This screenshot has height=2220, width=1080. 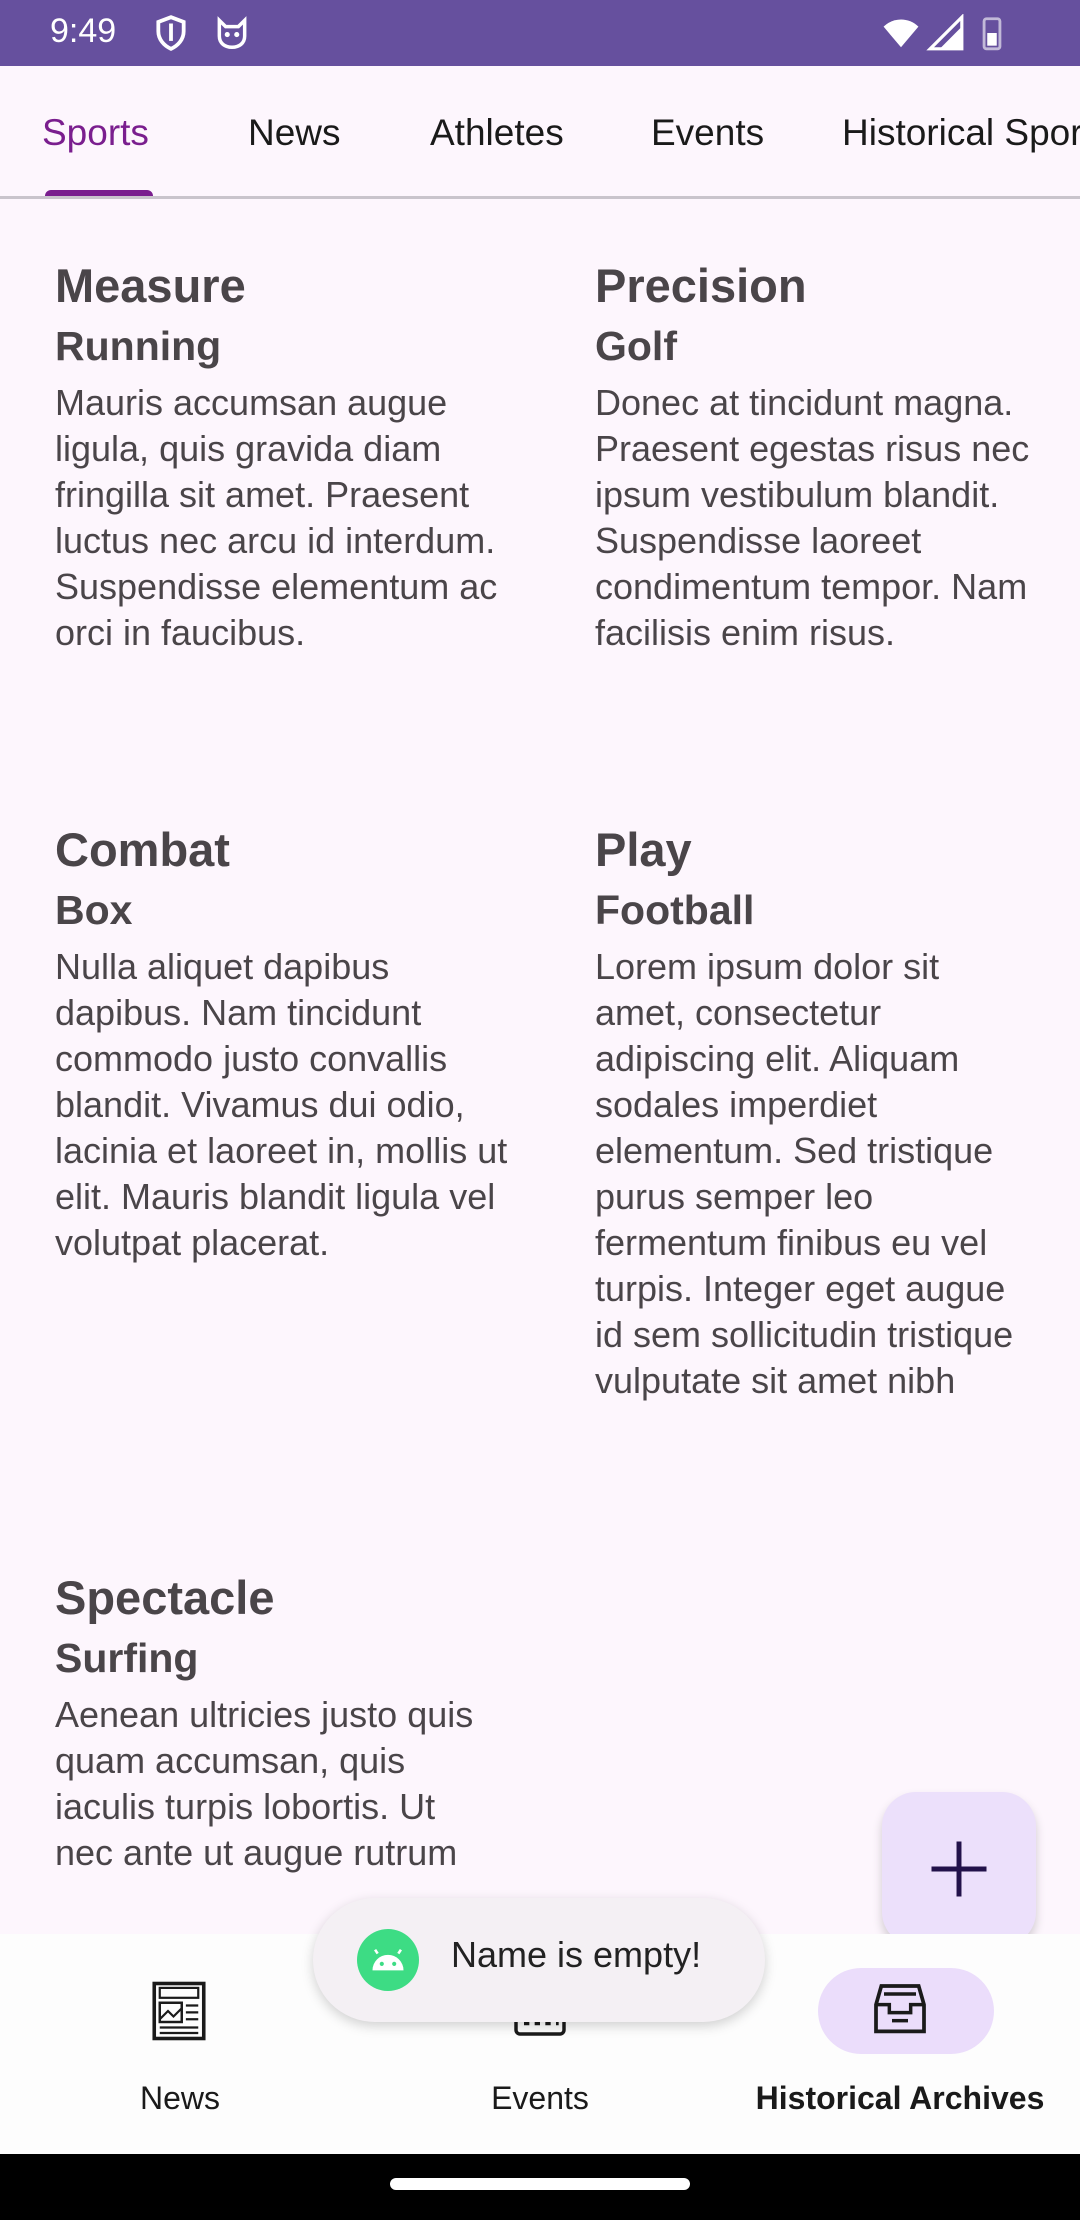 What do you see at coordinates (675, 910) in the screenshot?
I see `card-sport: Football` at bounding box center [675, 910].